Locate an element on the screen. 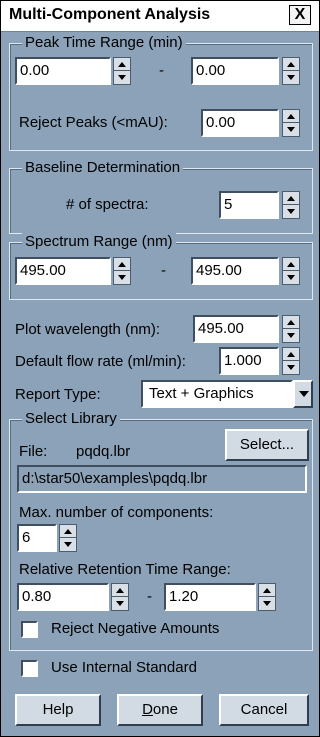 The image size is (320, 737). flow-rate-spinner is located at coordinates (291, 361).